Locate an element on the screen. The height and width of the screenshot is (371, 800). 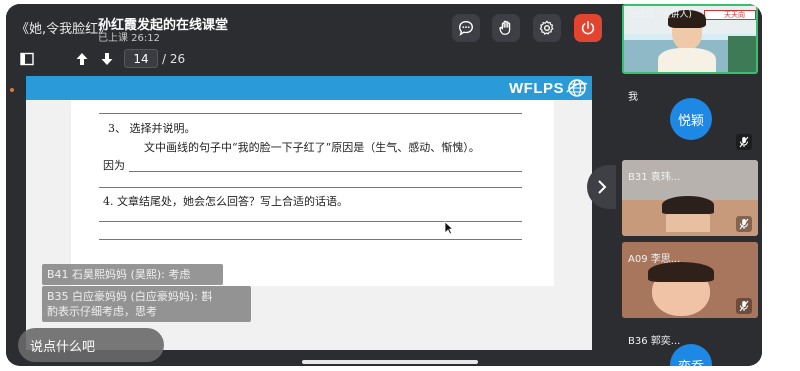
chat-button is located at coordinates (466, 28).